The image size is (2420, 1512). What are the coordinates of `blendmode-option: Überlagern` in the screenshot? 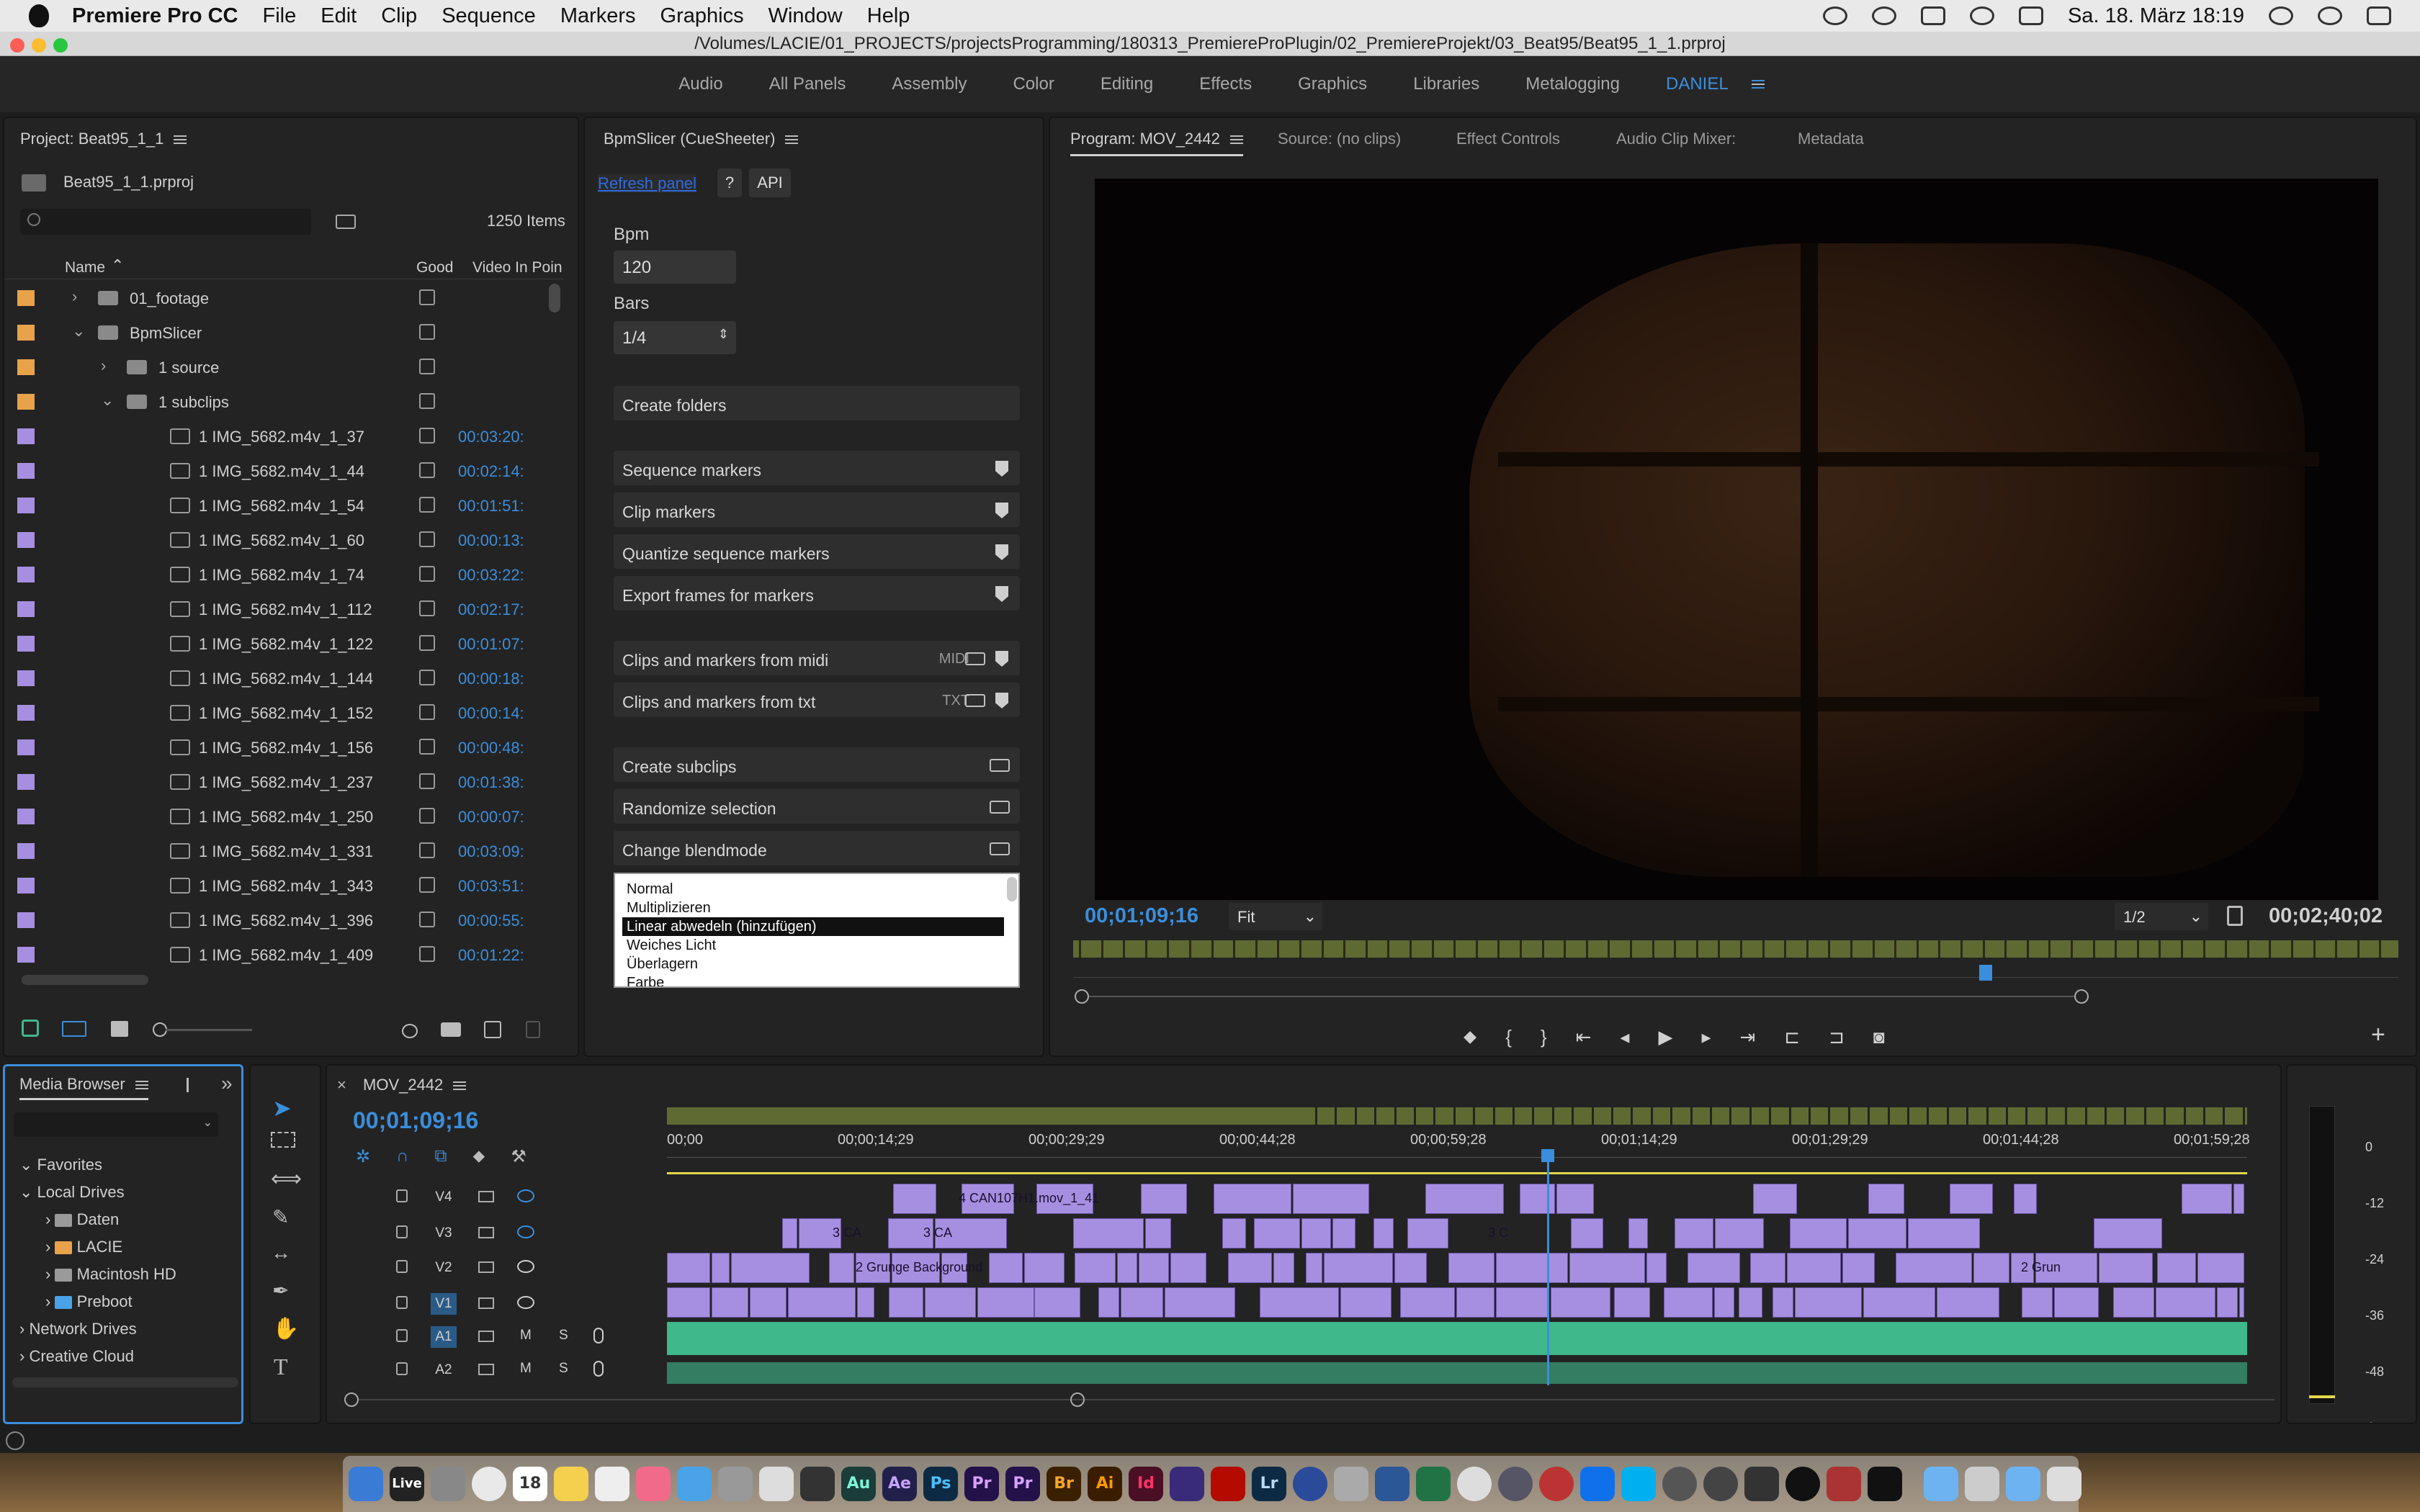 It's located at (813, 964).